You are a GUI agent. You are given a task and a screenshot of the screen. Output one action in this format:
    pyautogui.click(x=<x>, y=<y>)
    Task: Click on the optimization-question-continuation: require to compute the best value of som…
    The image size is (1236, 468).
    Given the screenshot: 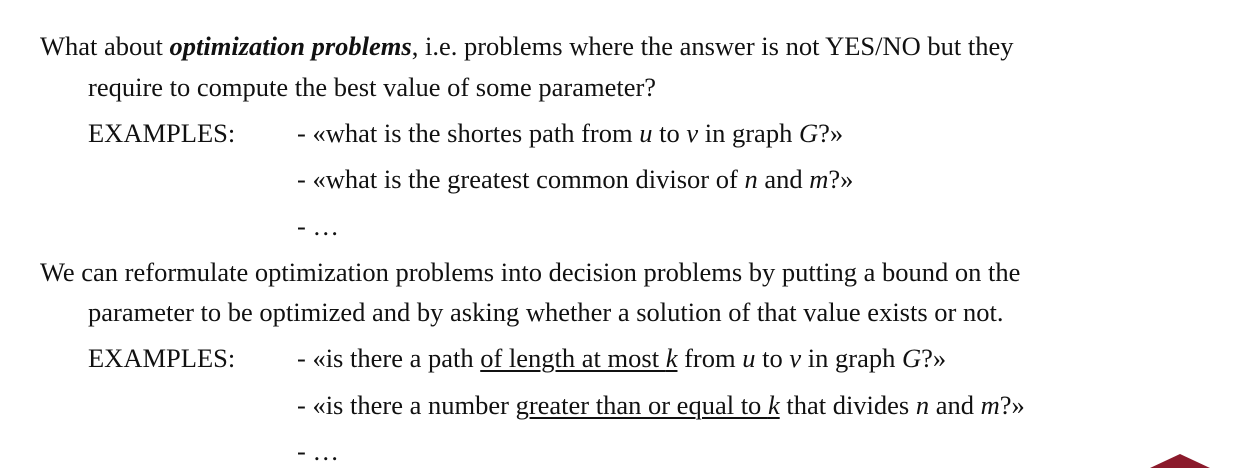 What is the action you would take?
    pyautogui.click(x=372, y=87)
    